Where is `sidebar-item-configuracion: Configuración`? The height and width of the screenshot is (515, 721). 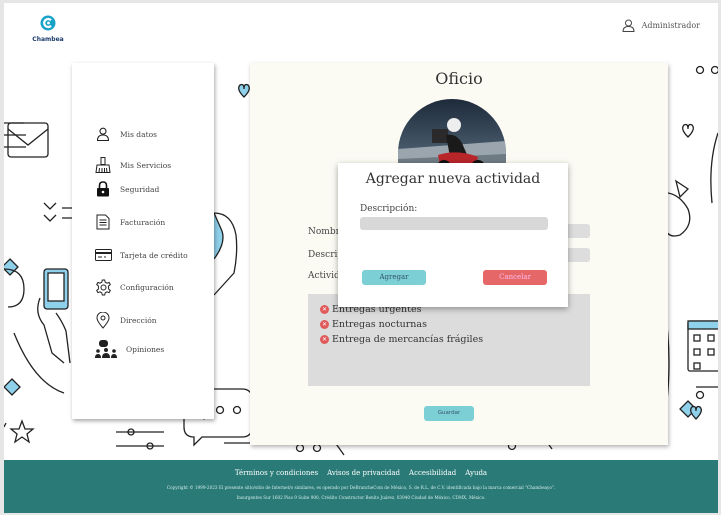 sidebar-item-configuracion: Configuración is located at coordinates (134, 287).